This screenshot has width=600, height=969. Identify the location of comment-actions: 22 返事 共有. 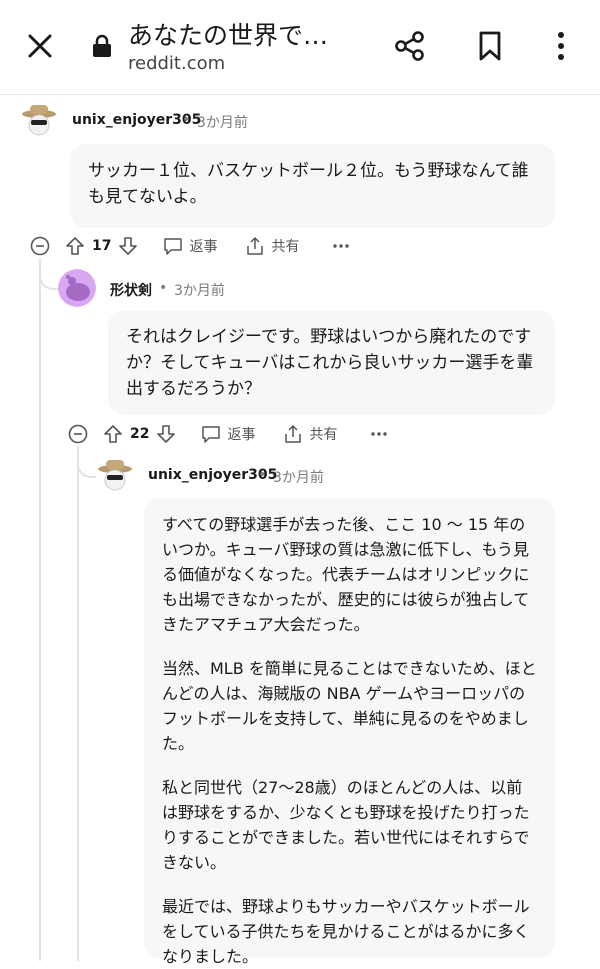
(228, 434).